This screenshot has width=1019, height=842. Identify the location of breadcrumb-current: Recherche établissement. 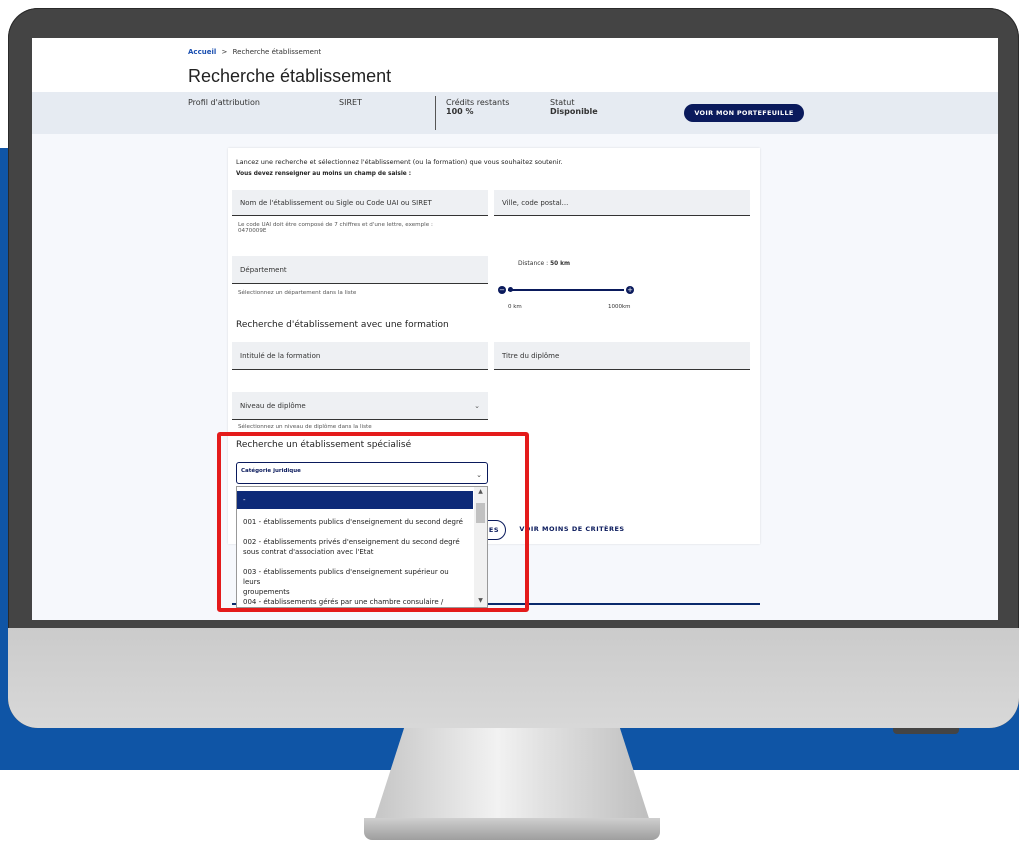
(277, 52).